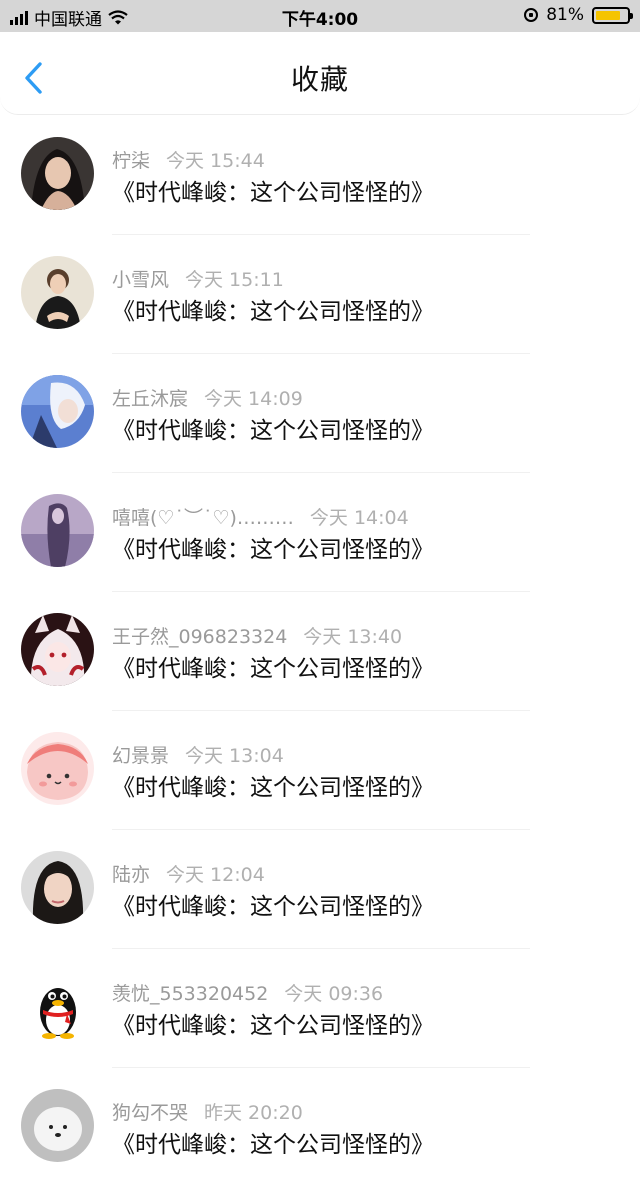  I want to click on user-name: 羡忧_553320452, so click(190, 994).